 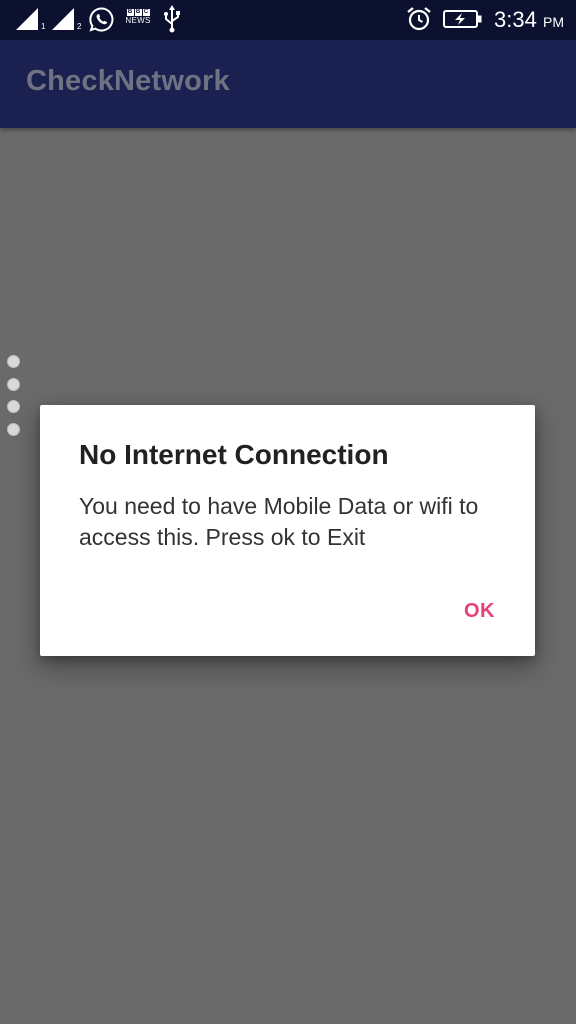 I want to click on signal-sim2-icon, so click(x=63, y=19).